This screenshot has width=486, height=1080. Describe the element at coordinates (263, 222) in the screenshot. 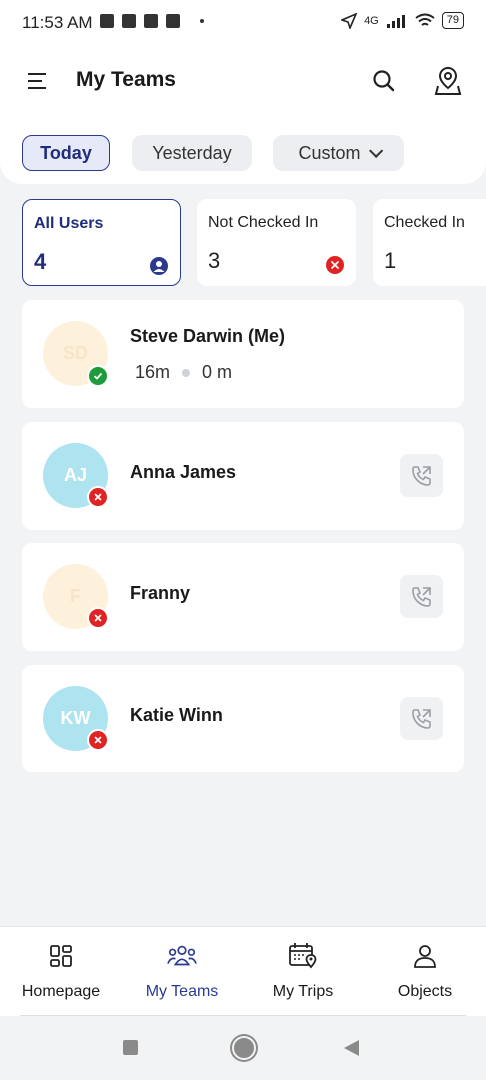

I see `summary-label: Not Checked In` at that location.